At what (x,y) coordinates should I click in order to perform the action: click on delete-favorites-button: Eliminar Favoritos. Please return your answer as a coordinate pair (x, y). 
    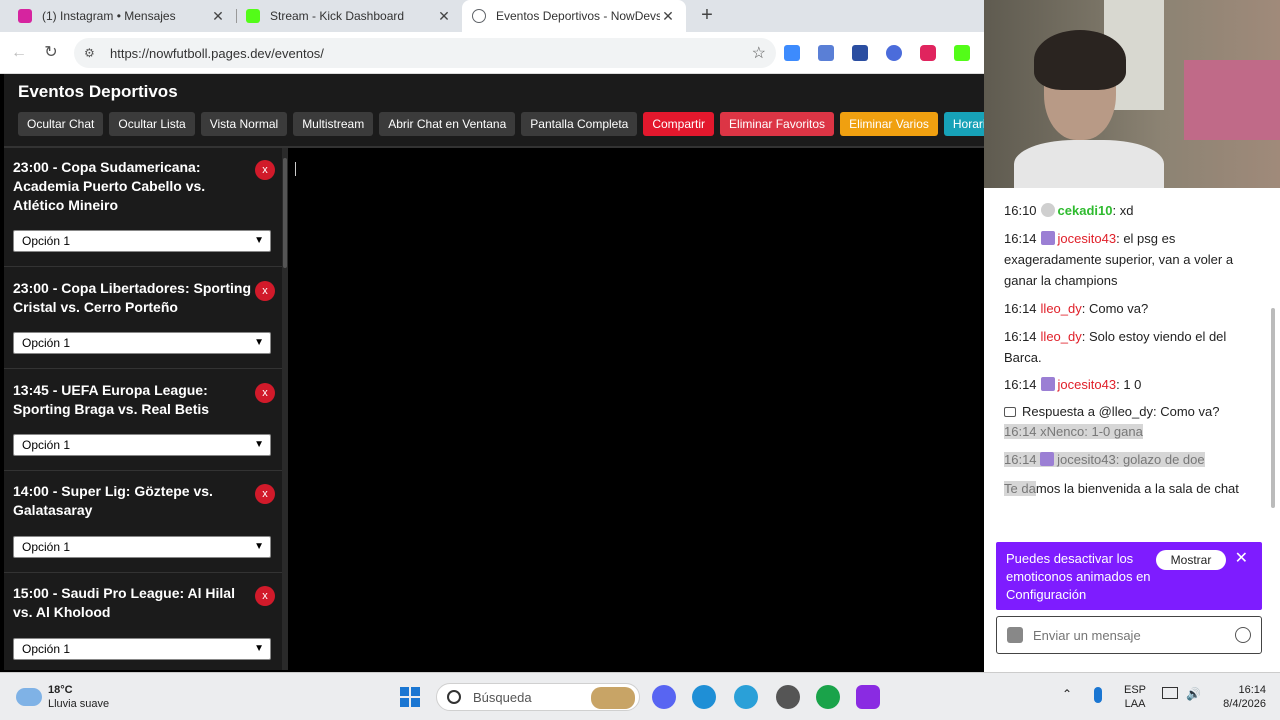
    Looking at the image, I should click on (777, 124).